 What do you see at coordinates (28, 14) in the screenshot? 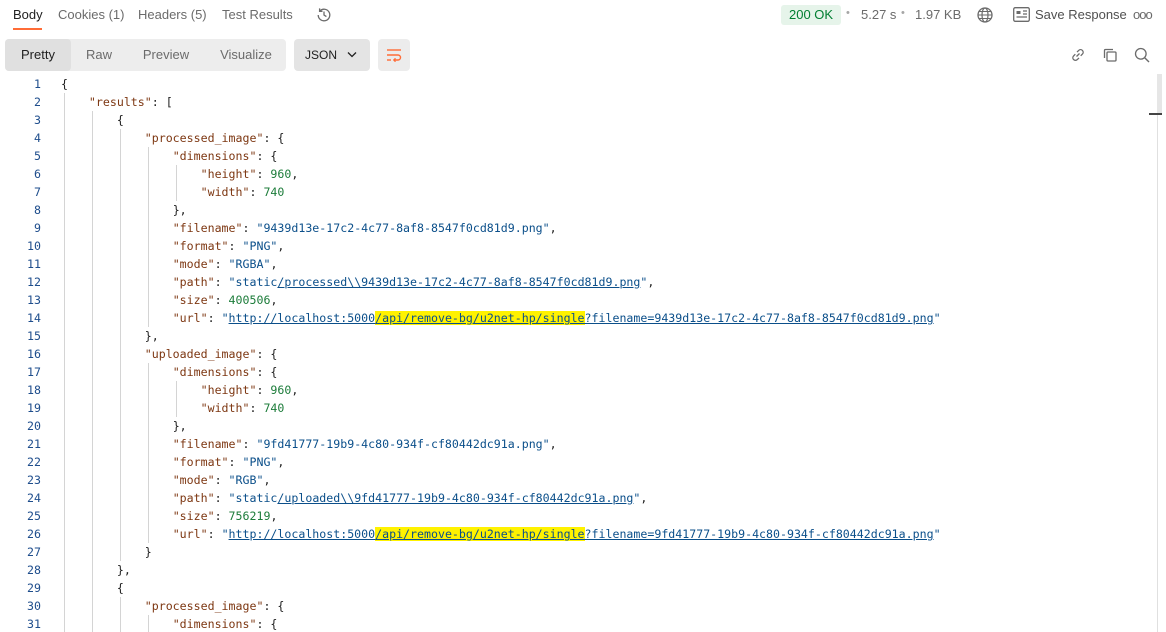
I see `tab-body: Body` at bounding box center [28, 14].